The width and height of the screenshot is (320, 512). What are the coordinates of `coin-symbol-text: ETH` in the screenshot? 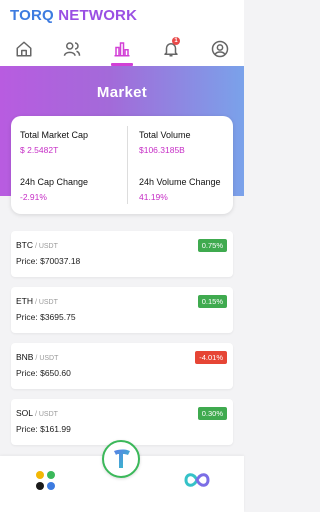 It's located at (24, 301).